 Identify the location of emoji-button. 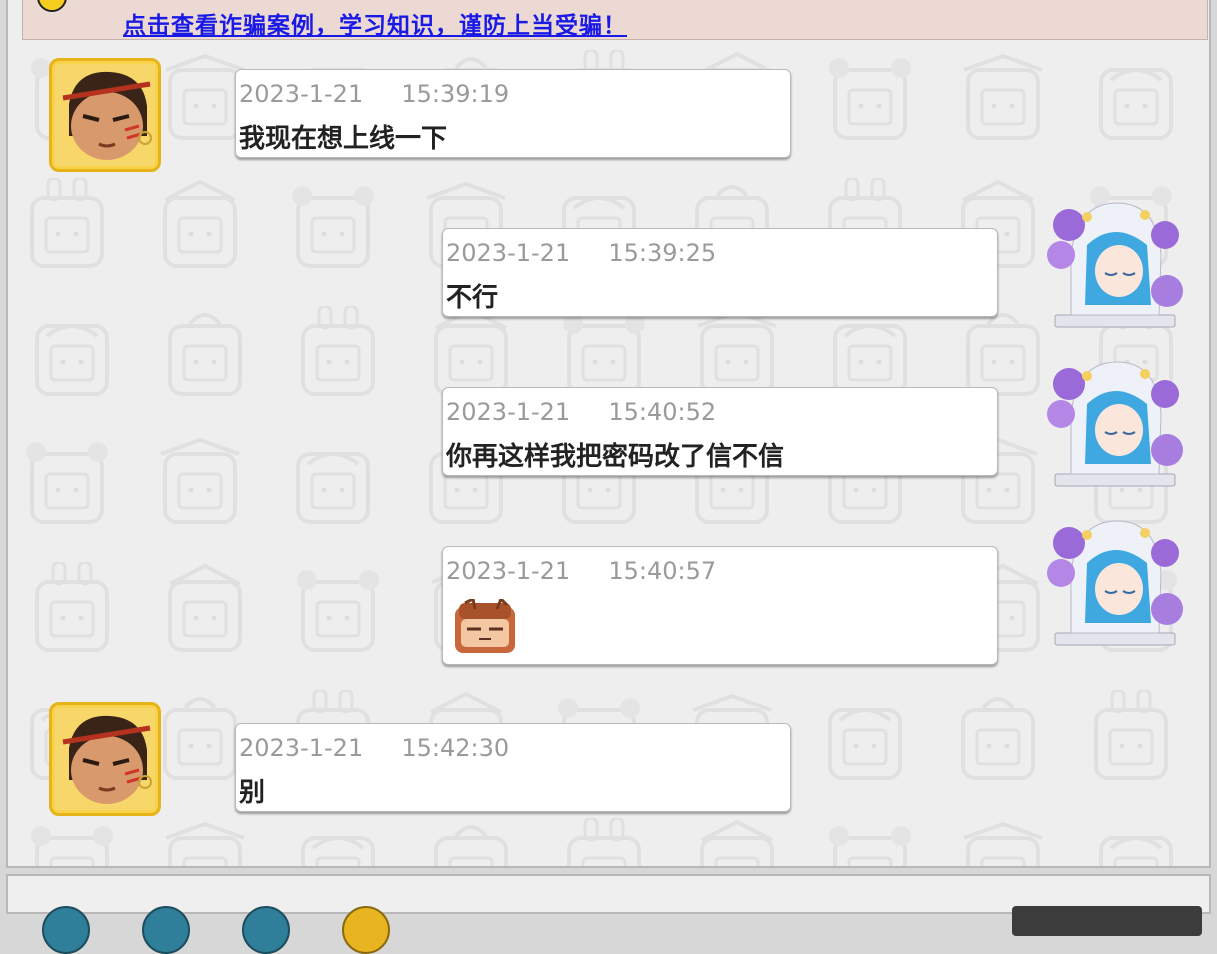
(66, 930).